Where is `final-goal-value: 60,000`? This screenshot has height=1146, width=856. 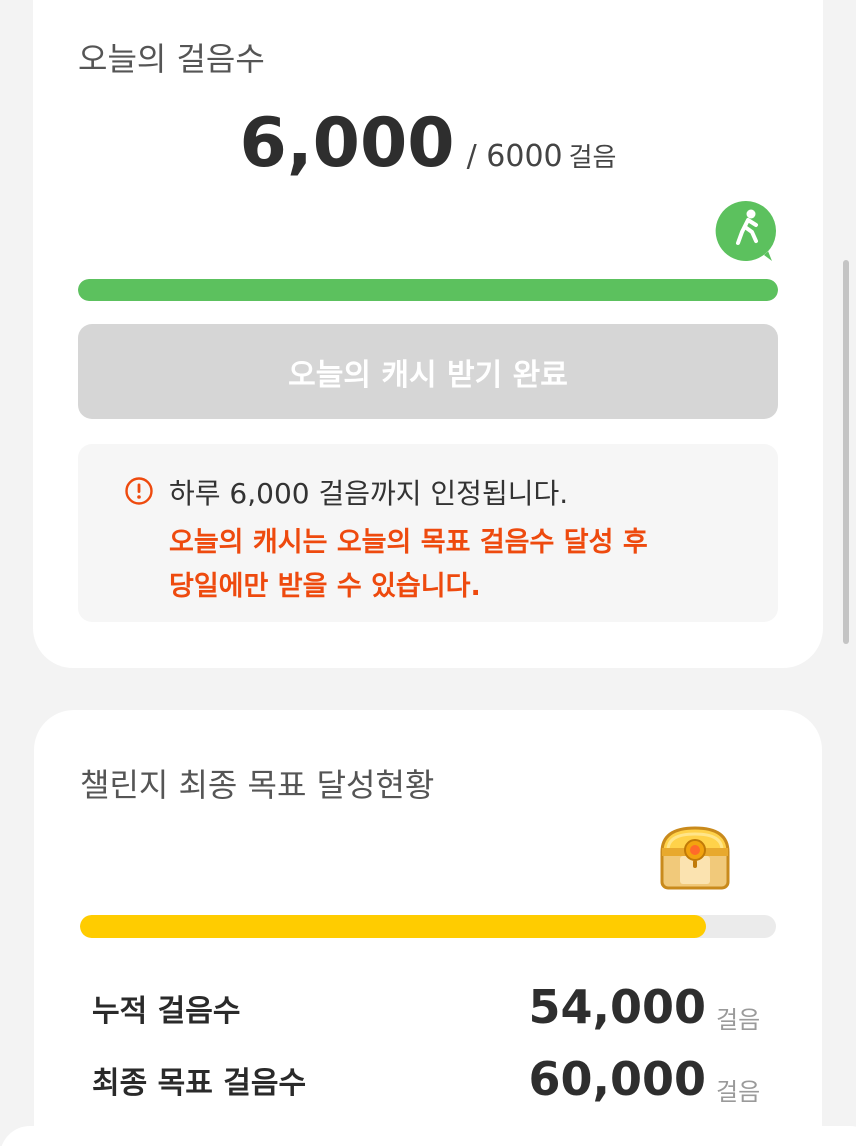
final-goal-value: 60,000 is located at coordinates (617, 1079).